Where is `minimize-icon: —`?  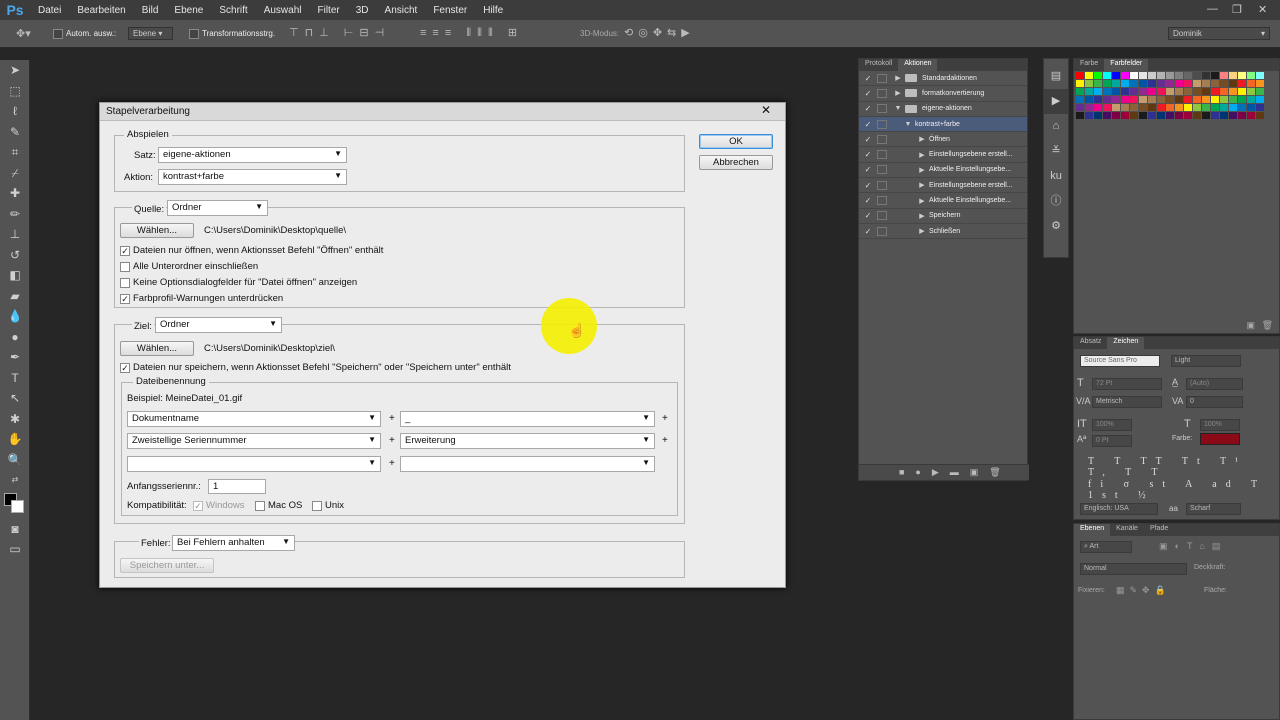
minimize-icon: — is located at coordinates (1212, 9).